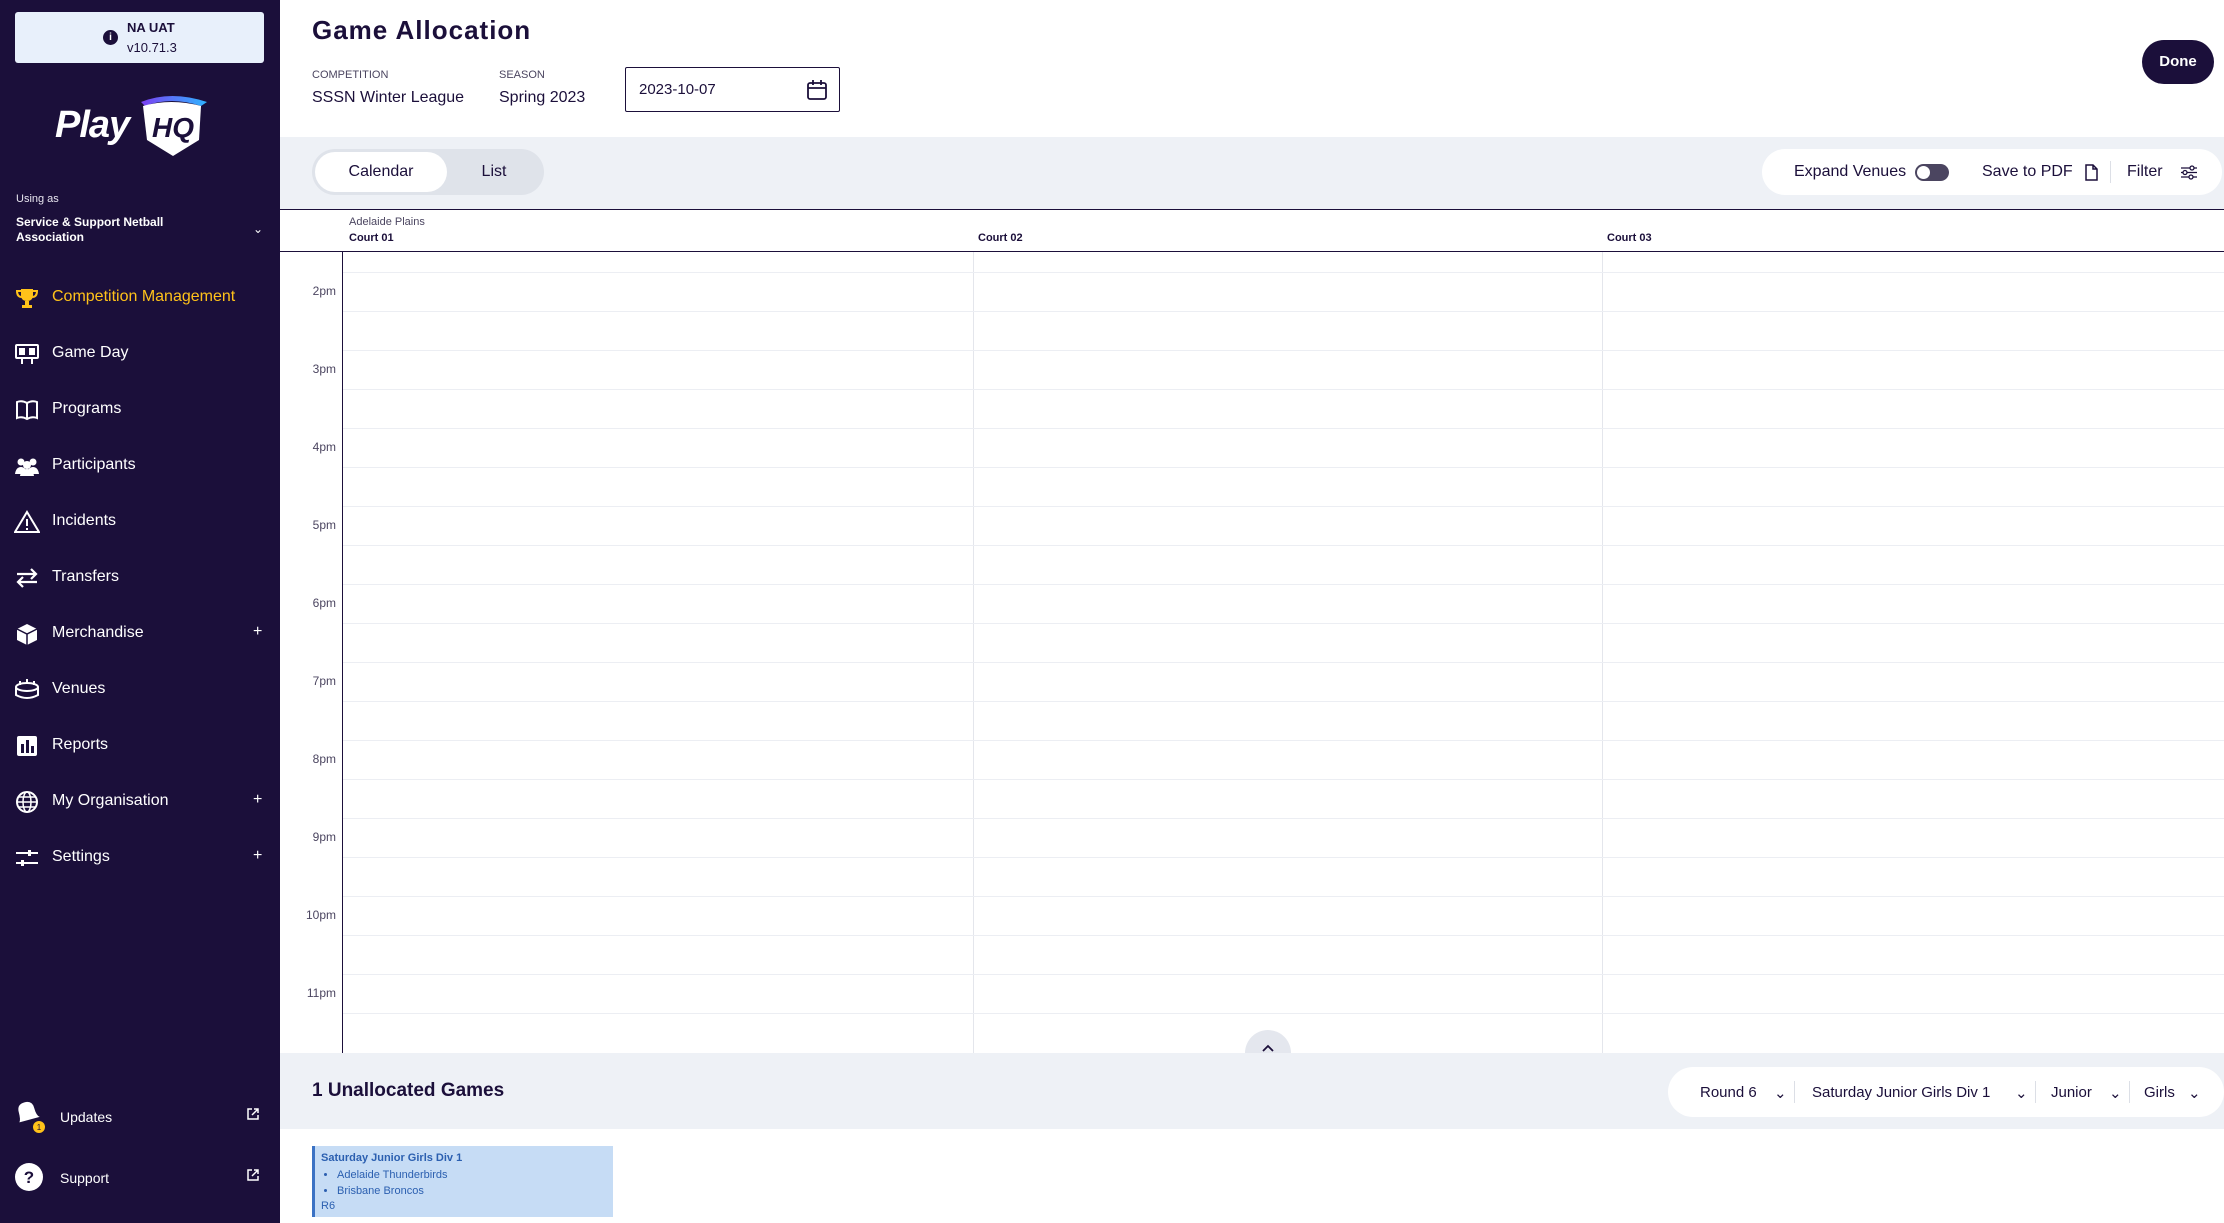 The image size is (2224, 1223). What do you see at coordinates (140, 409) in the screenshot?
I see `nav-programs: Programs` at bounding box center [140, 409].